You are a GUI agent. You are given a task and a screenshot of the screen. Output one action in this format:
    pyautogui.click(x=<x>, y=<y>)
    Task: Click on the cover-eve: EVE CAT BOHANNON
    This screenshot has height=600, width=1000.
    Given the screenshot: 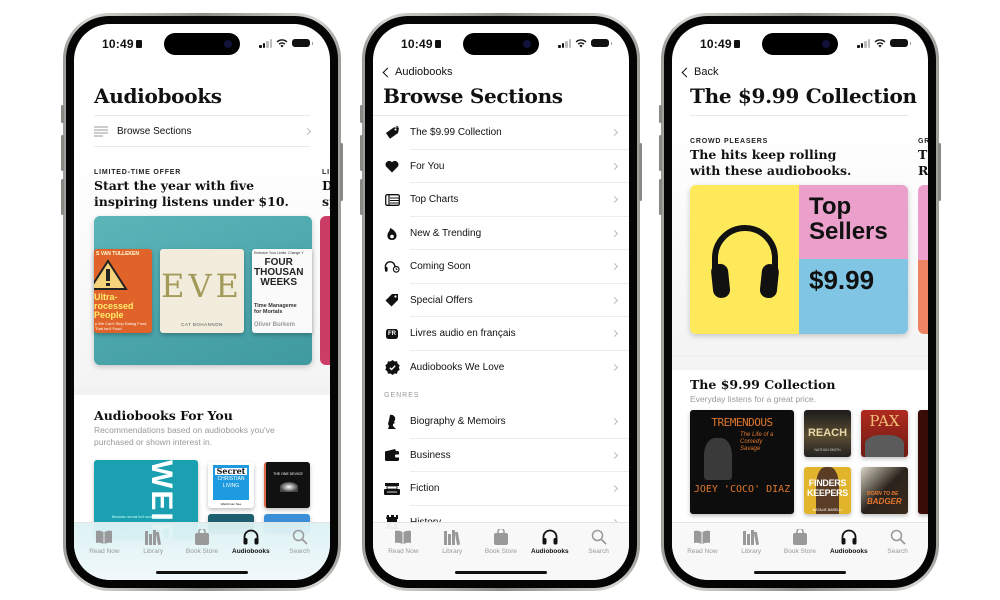 What is the action you would take?
    pyautogui.click(x=202, y=291)
    